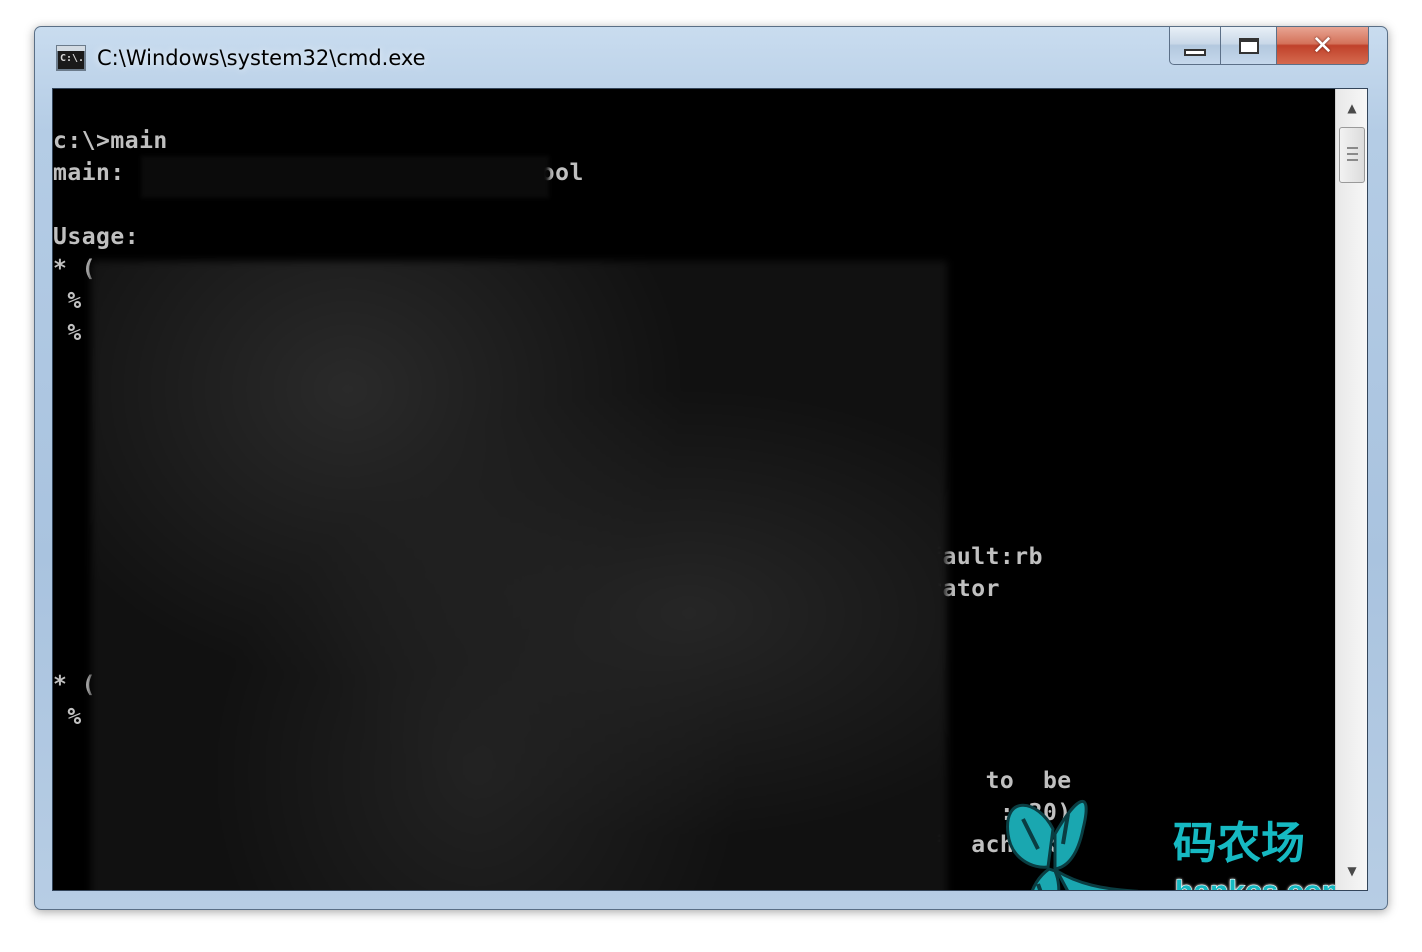 The height and width of the screenshot is (952, 1422). What do you see at coordinates (711, 57) in the screenshot?
I see `title-bar: C:\. C:\Windows\system32\cmd.exe ✕` at bounding box center [711, 57].